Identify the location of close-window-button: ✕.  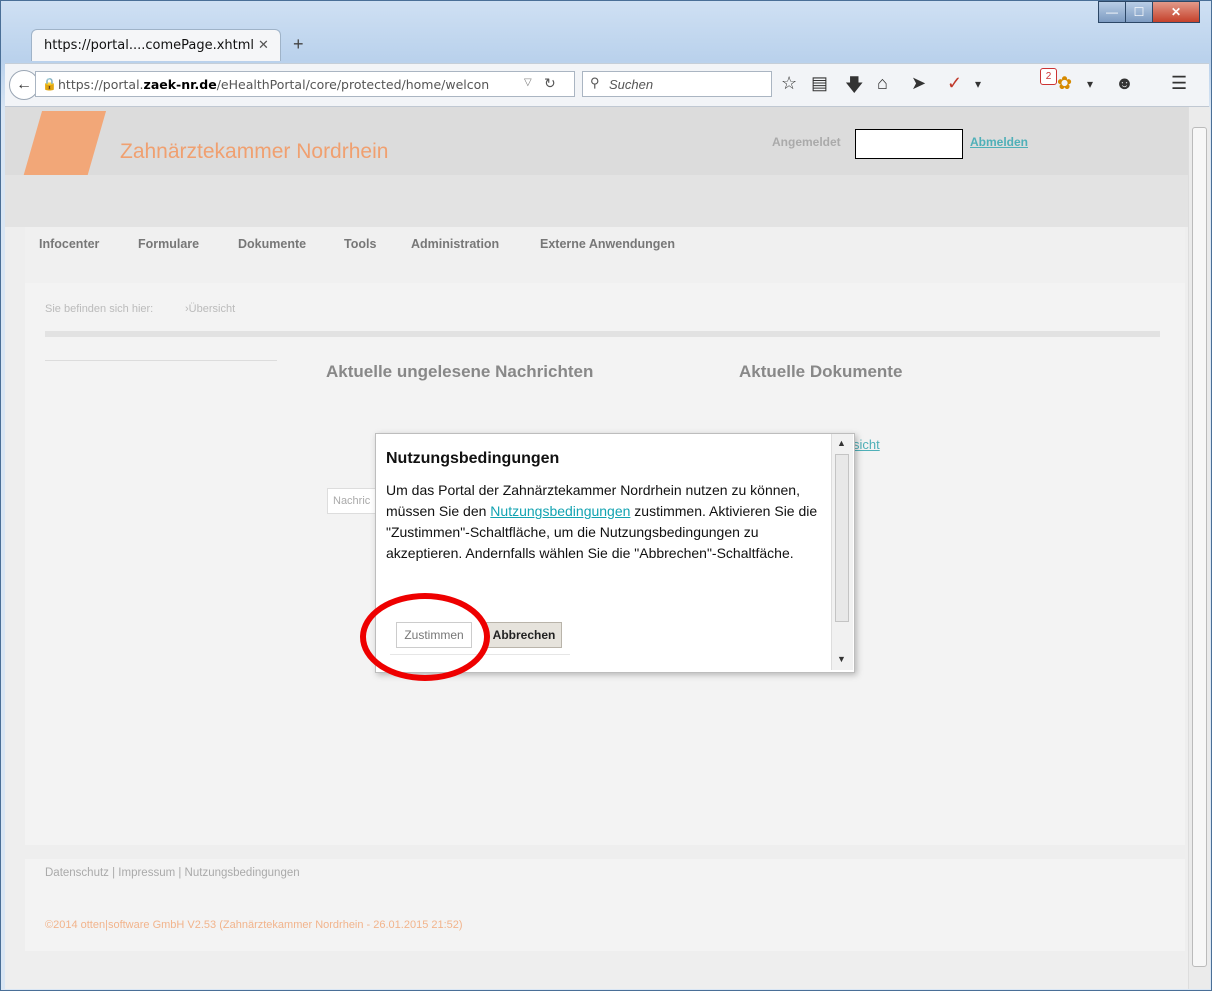
(1176, 12).